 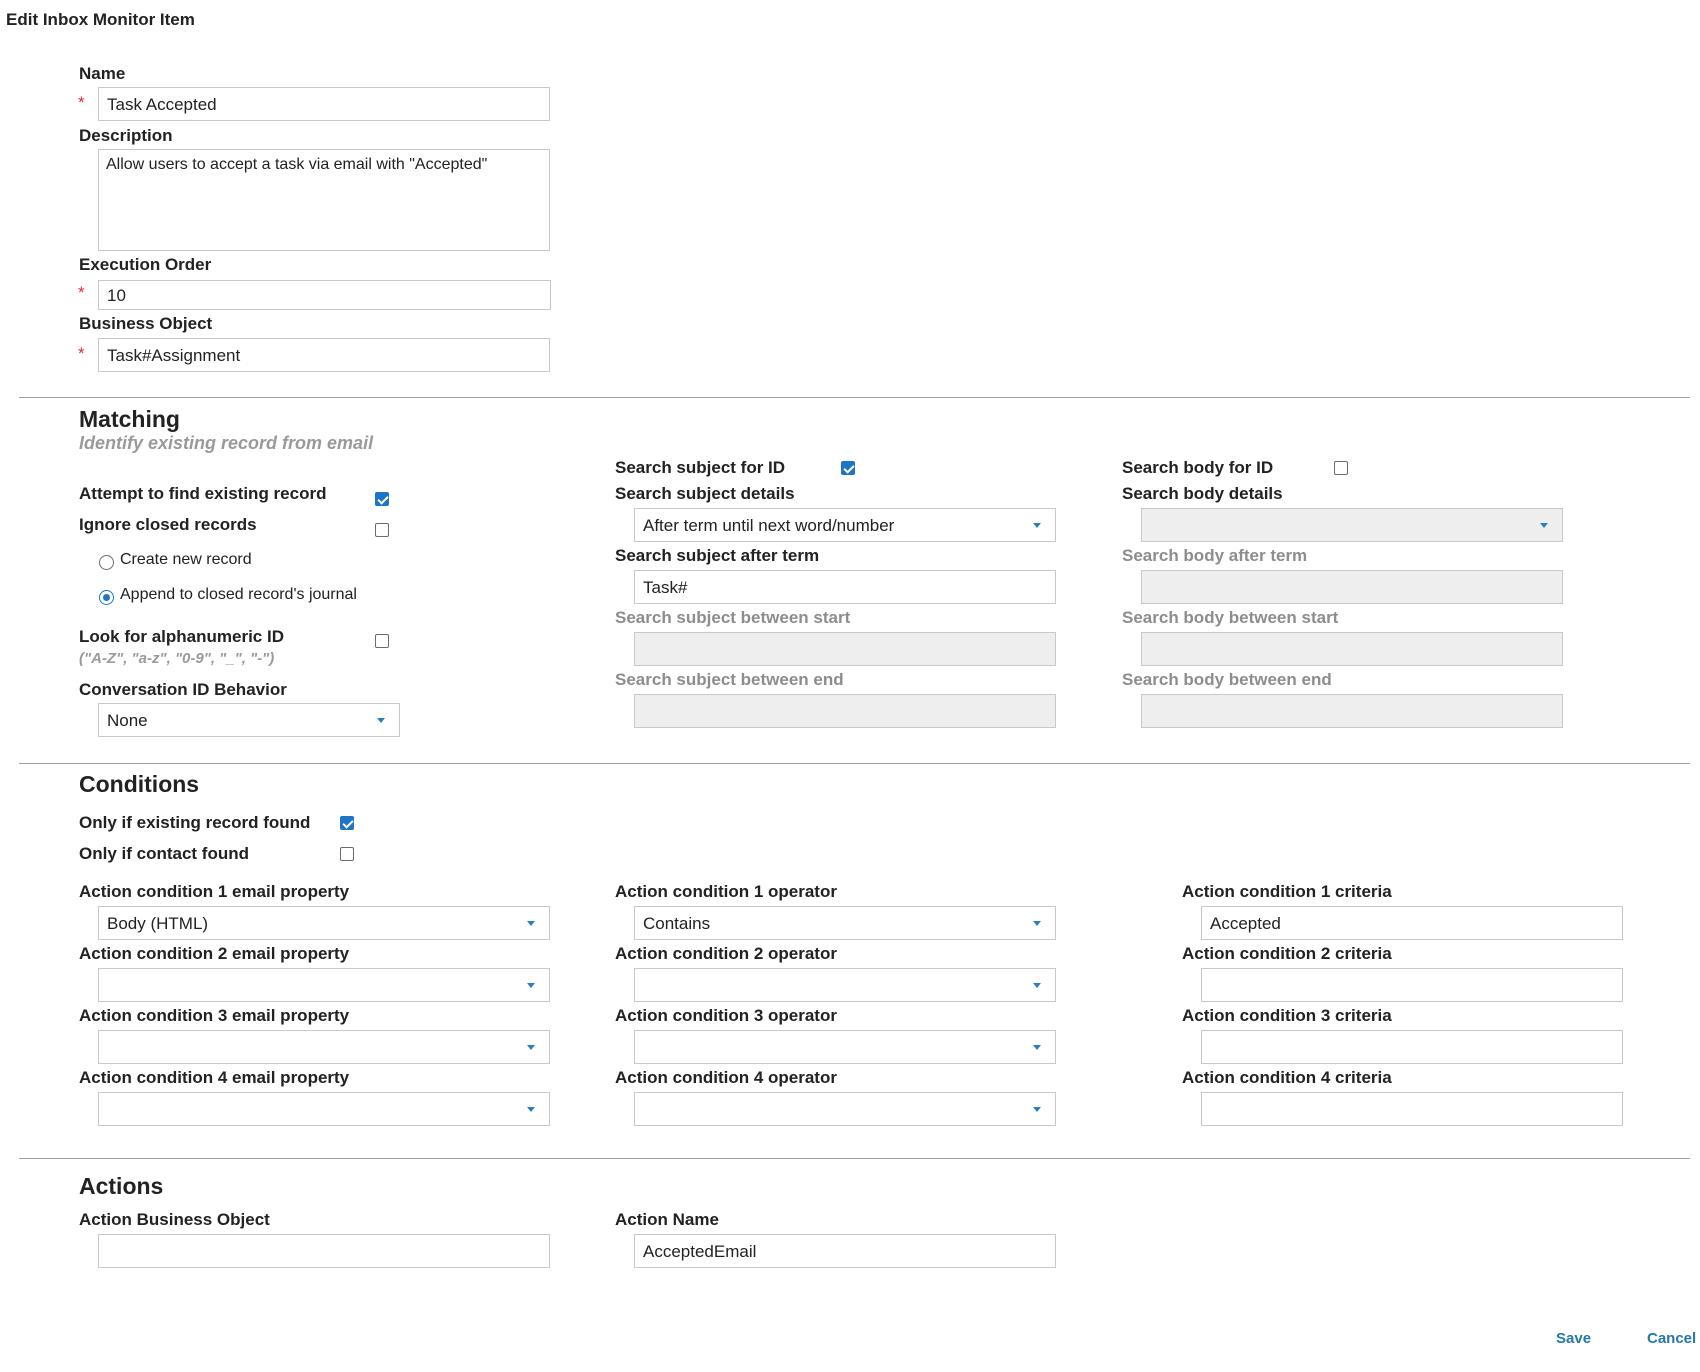 I want to click on action-name-label: Action Name, so click(x=667, y=1219).